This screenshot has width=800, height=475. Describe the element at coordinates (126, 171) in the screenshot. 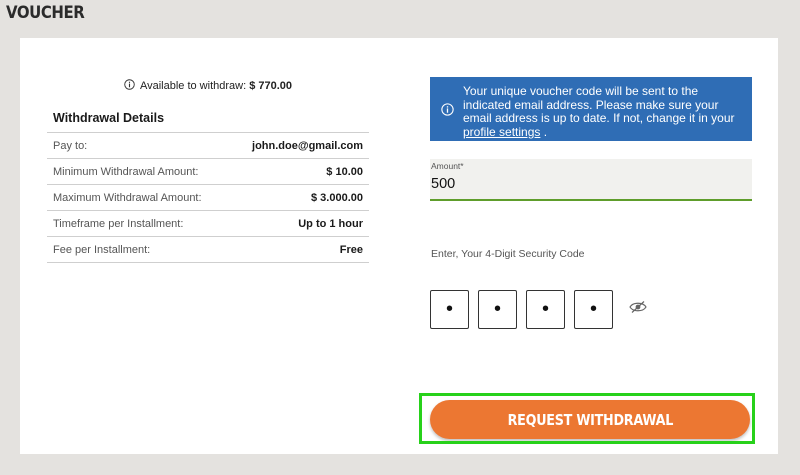

I see `row-label: Minimum Withdrawal Amount:` at that location.